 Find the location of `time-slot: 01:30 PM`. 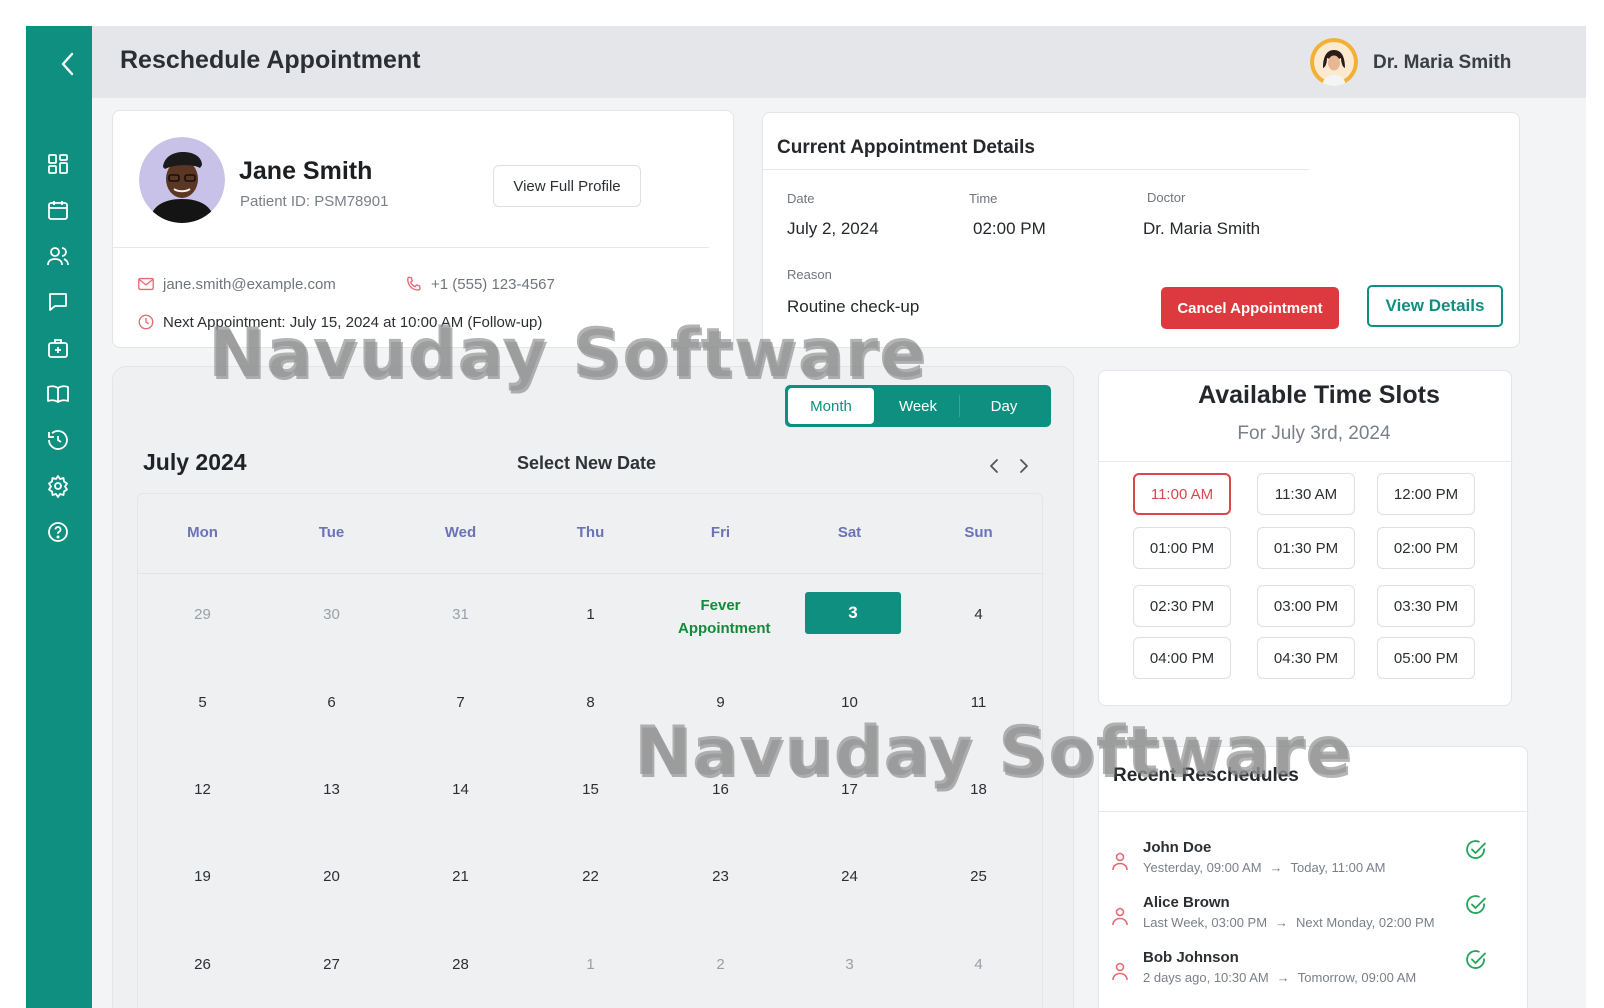

time-slot: 01:30 PM is located at coordinates (1306, 548).